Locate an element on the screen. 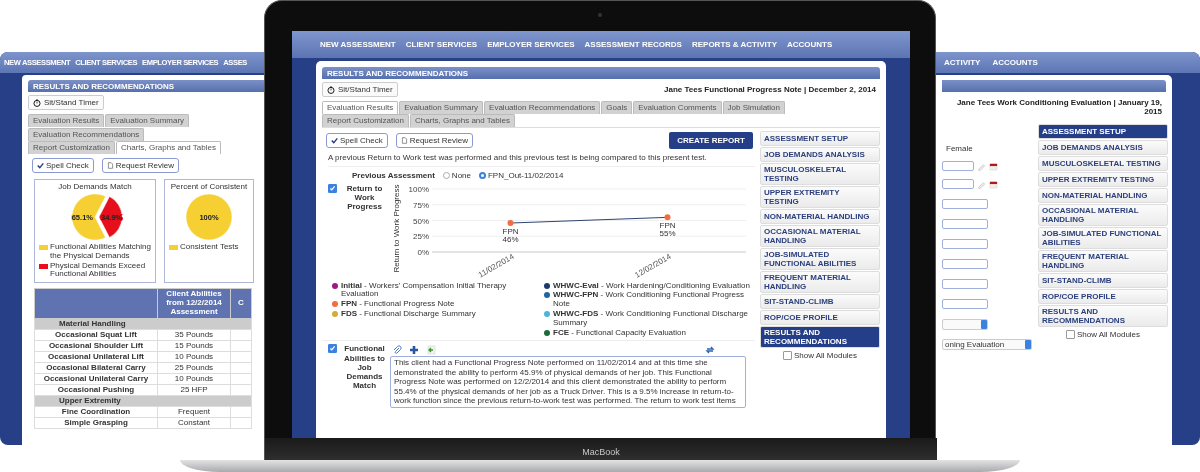 Image resolution: width=1200 pixels, height=472 pixels. chart-title: Job Demands Match is located at coordinates (95, 186).